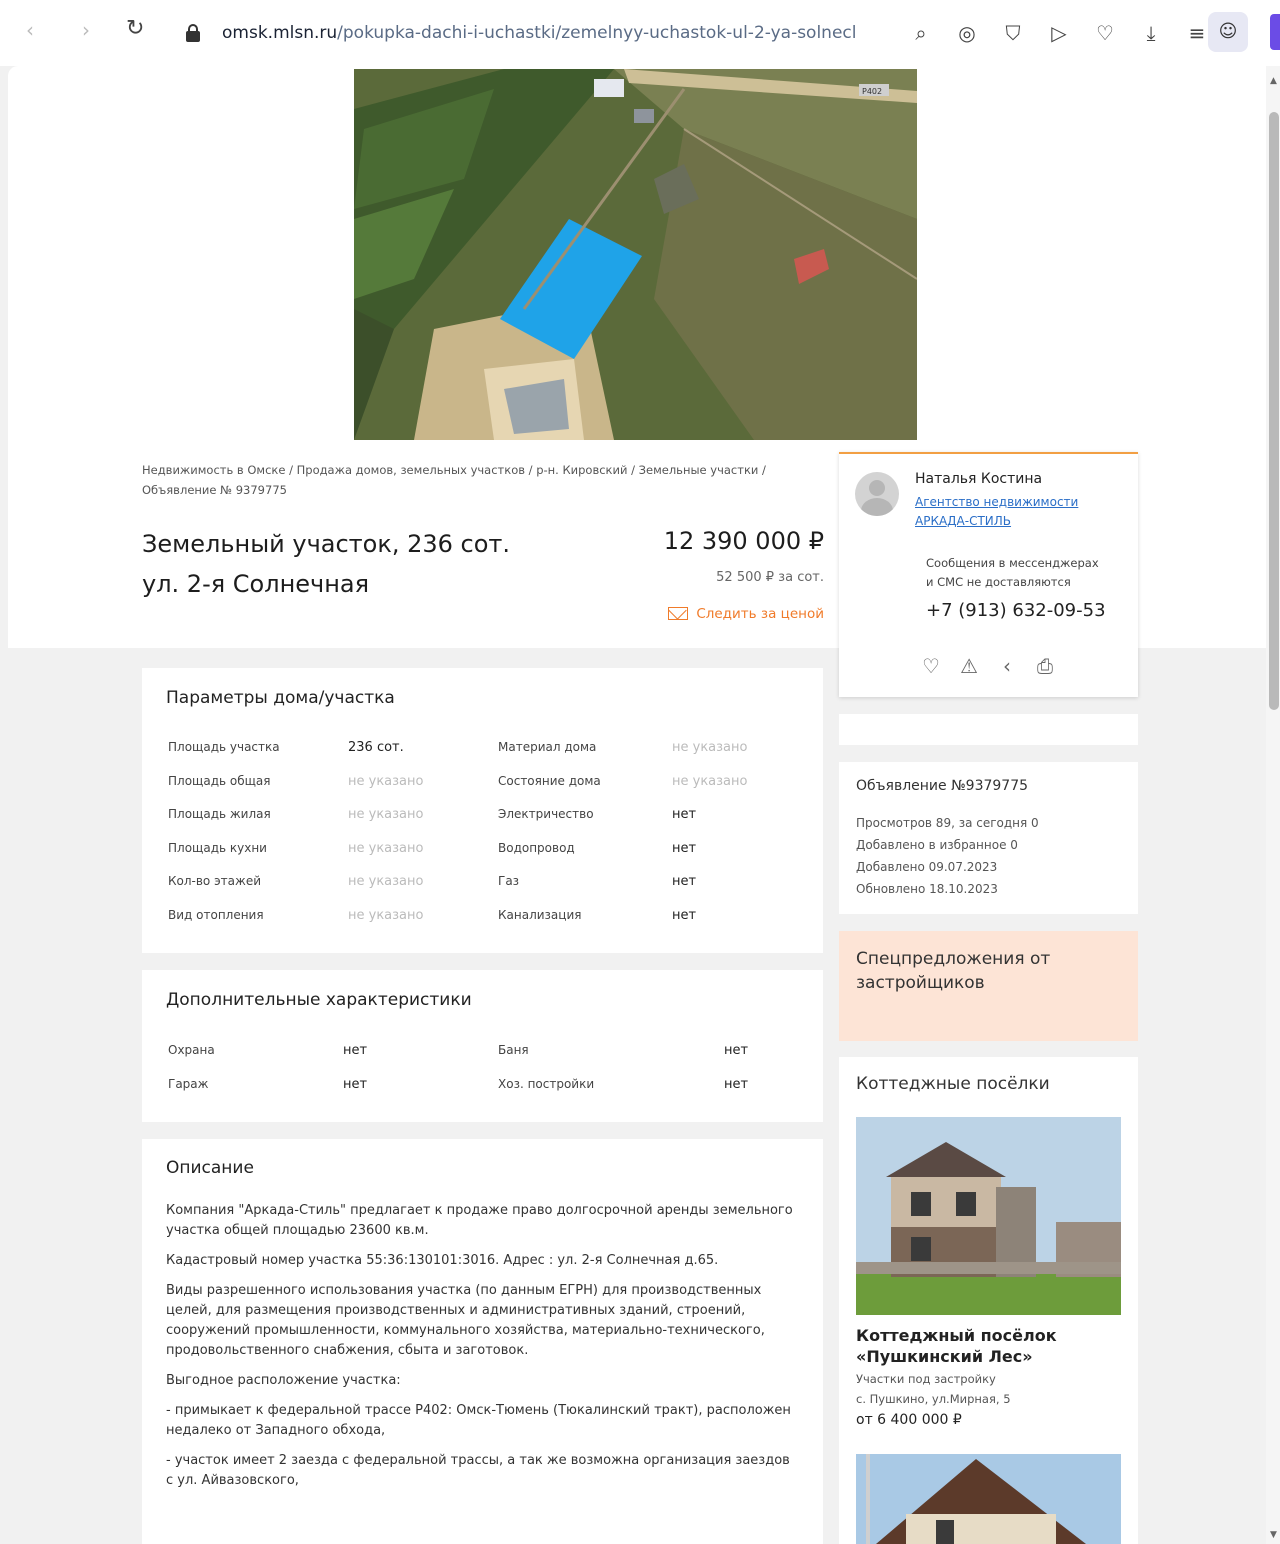 This screenshot has width=1280, height=1544. What do you see at coordinates (988, 1216) in the screenshot?
I see `village-photo` at bounding box center [988, 1216].